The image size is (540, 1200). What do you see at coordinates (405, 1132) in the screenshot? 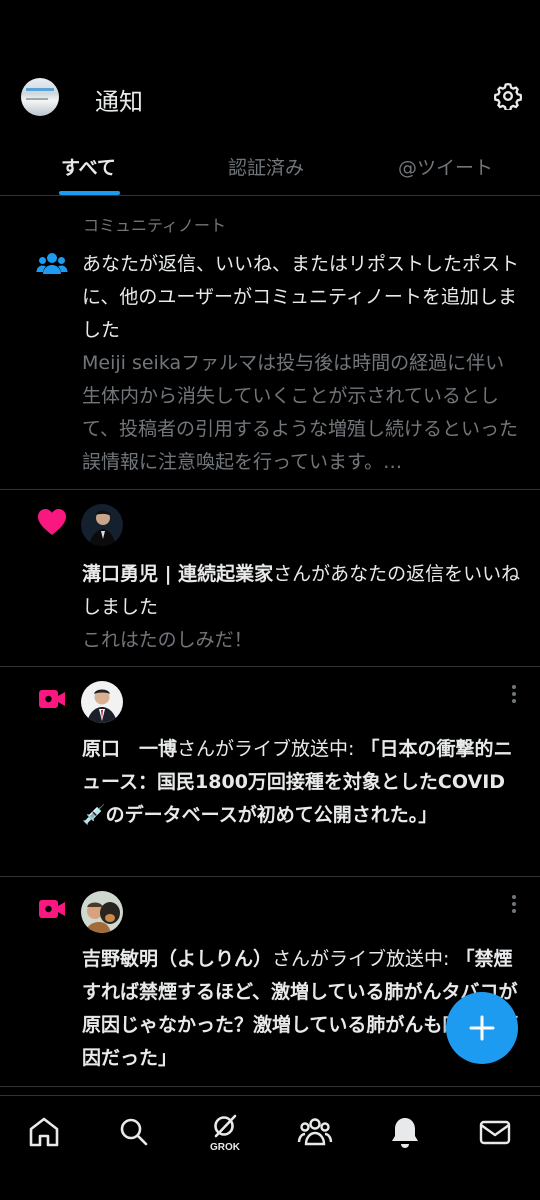
I see `notifications-icon` at bounding box center [405, 1132].